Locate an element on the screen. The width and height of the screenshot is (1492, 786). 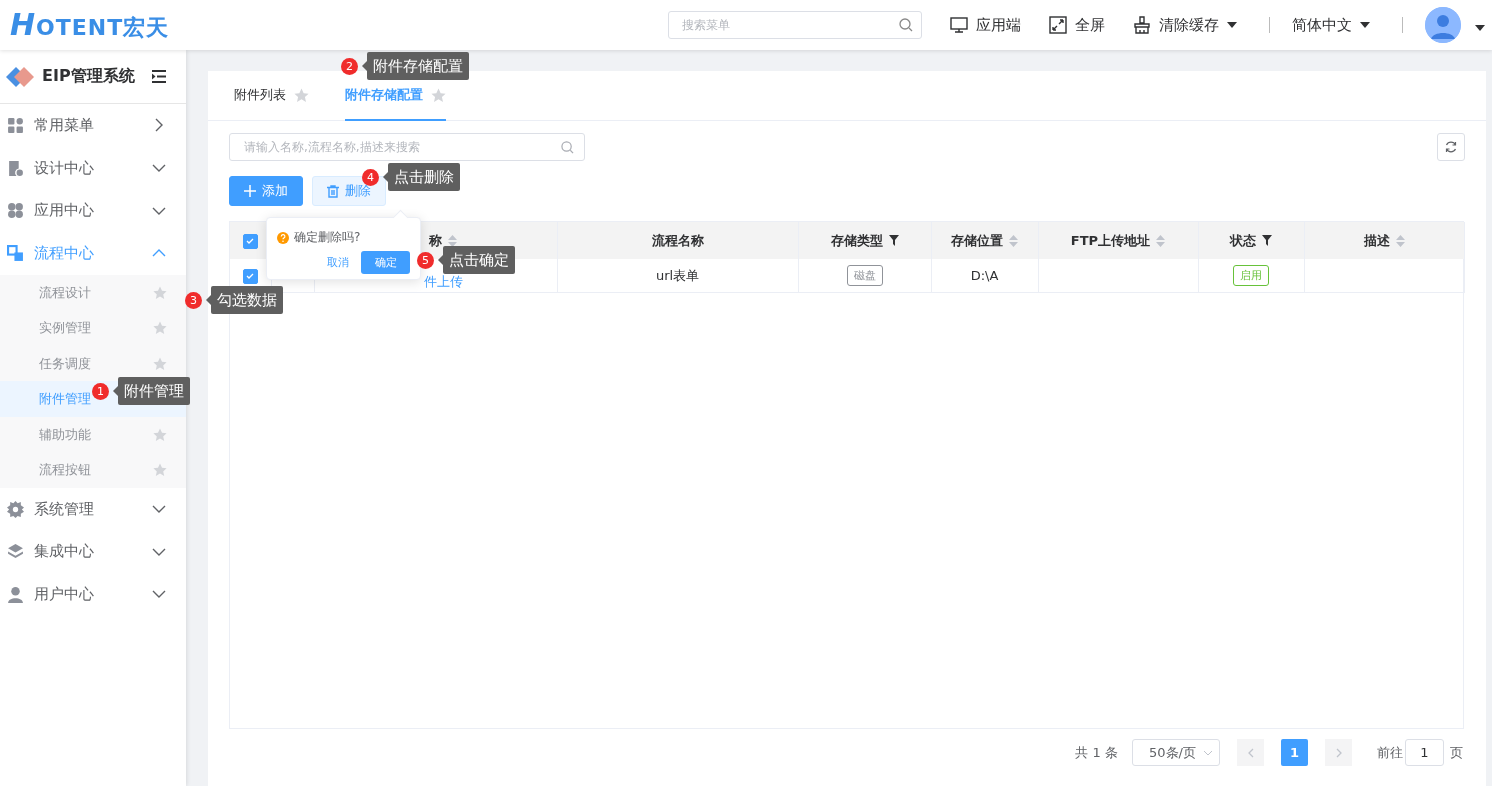
menu-item: 用户中心 is located at coordinates (93, 594).